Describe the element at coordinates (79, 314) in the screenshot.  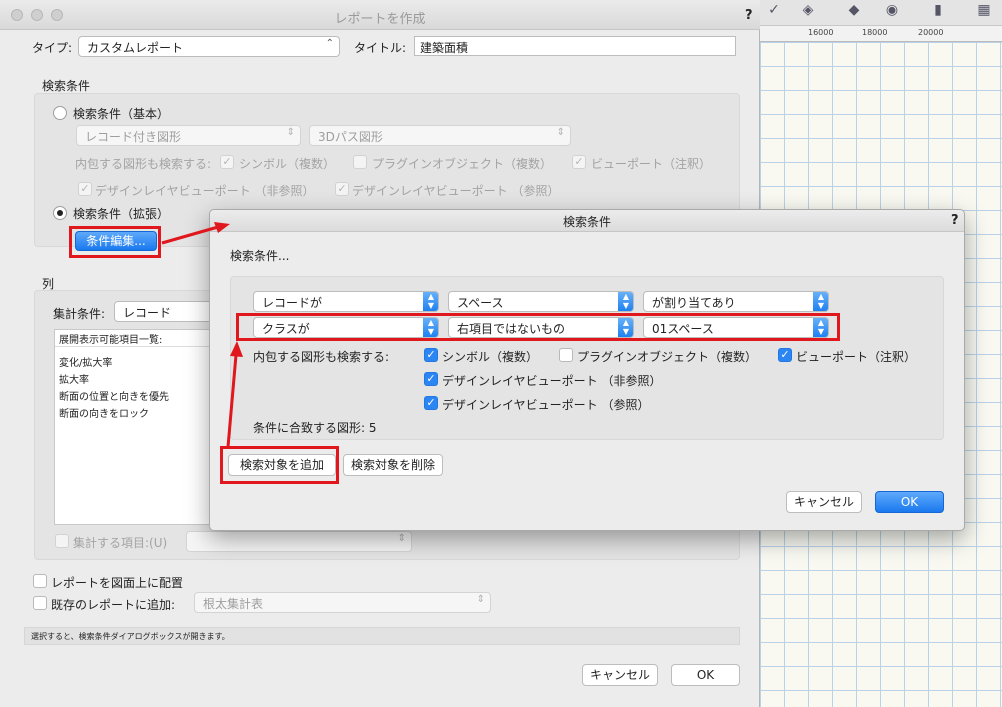
I see `aggregate-label: 集計条件:` at that location.